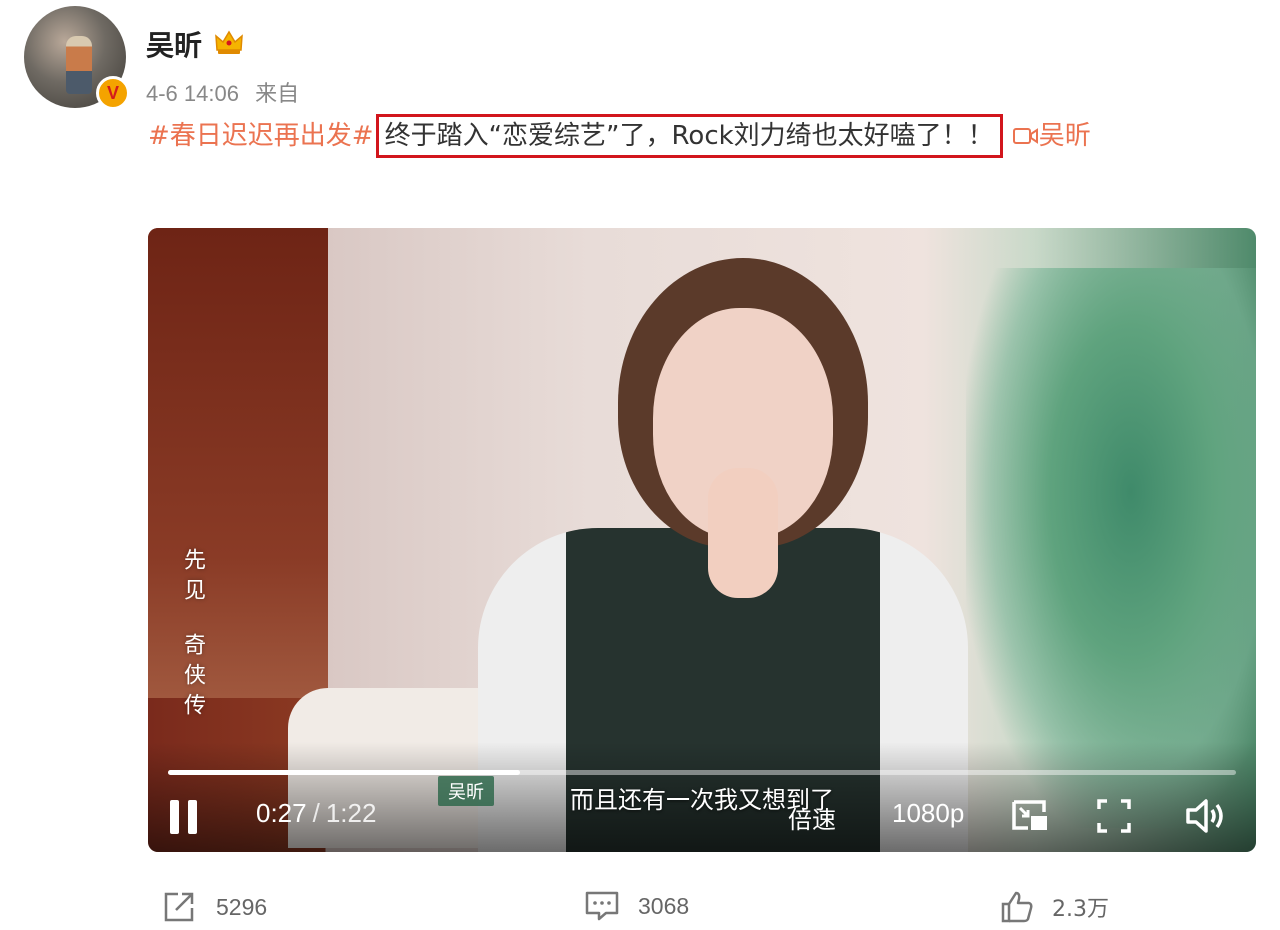  I want to click on video-link-icon, so click(1025, 136).